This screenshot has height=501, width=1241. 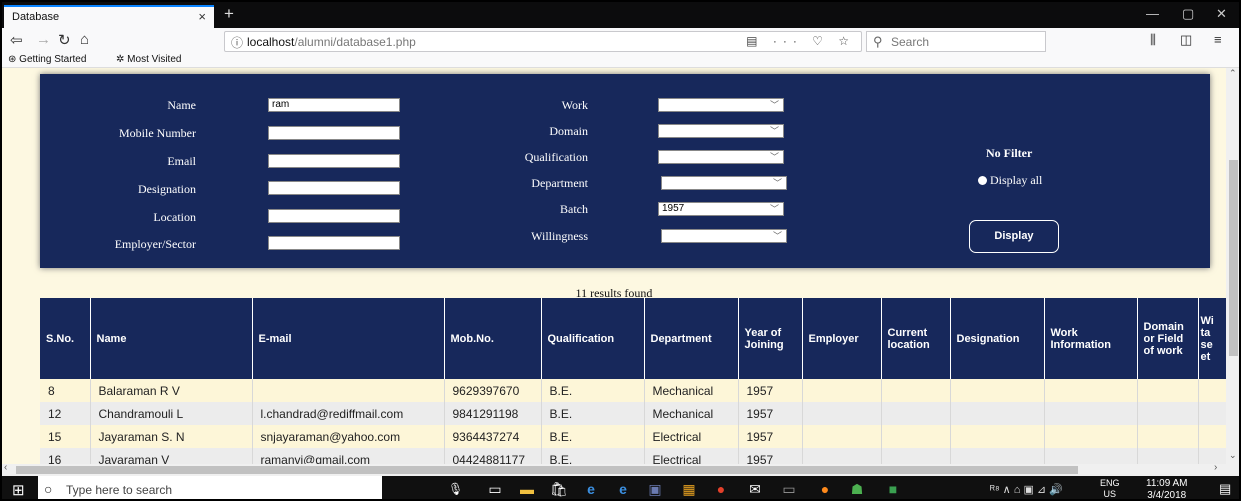 I want to click on time: 11:09 AM, so click(x=1167, y=483).